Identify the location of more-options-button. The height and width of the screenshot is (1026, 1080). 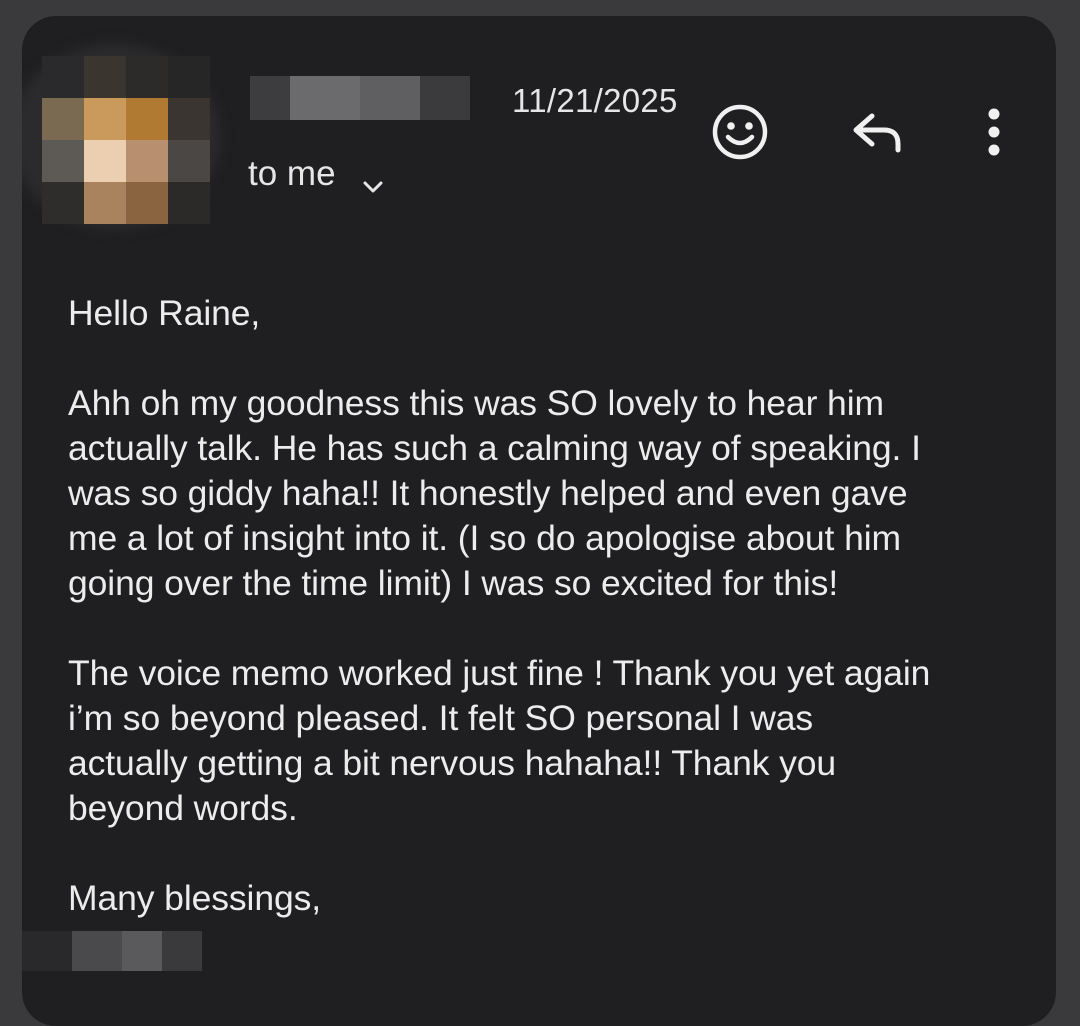
(994, 132).